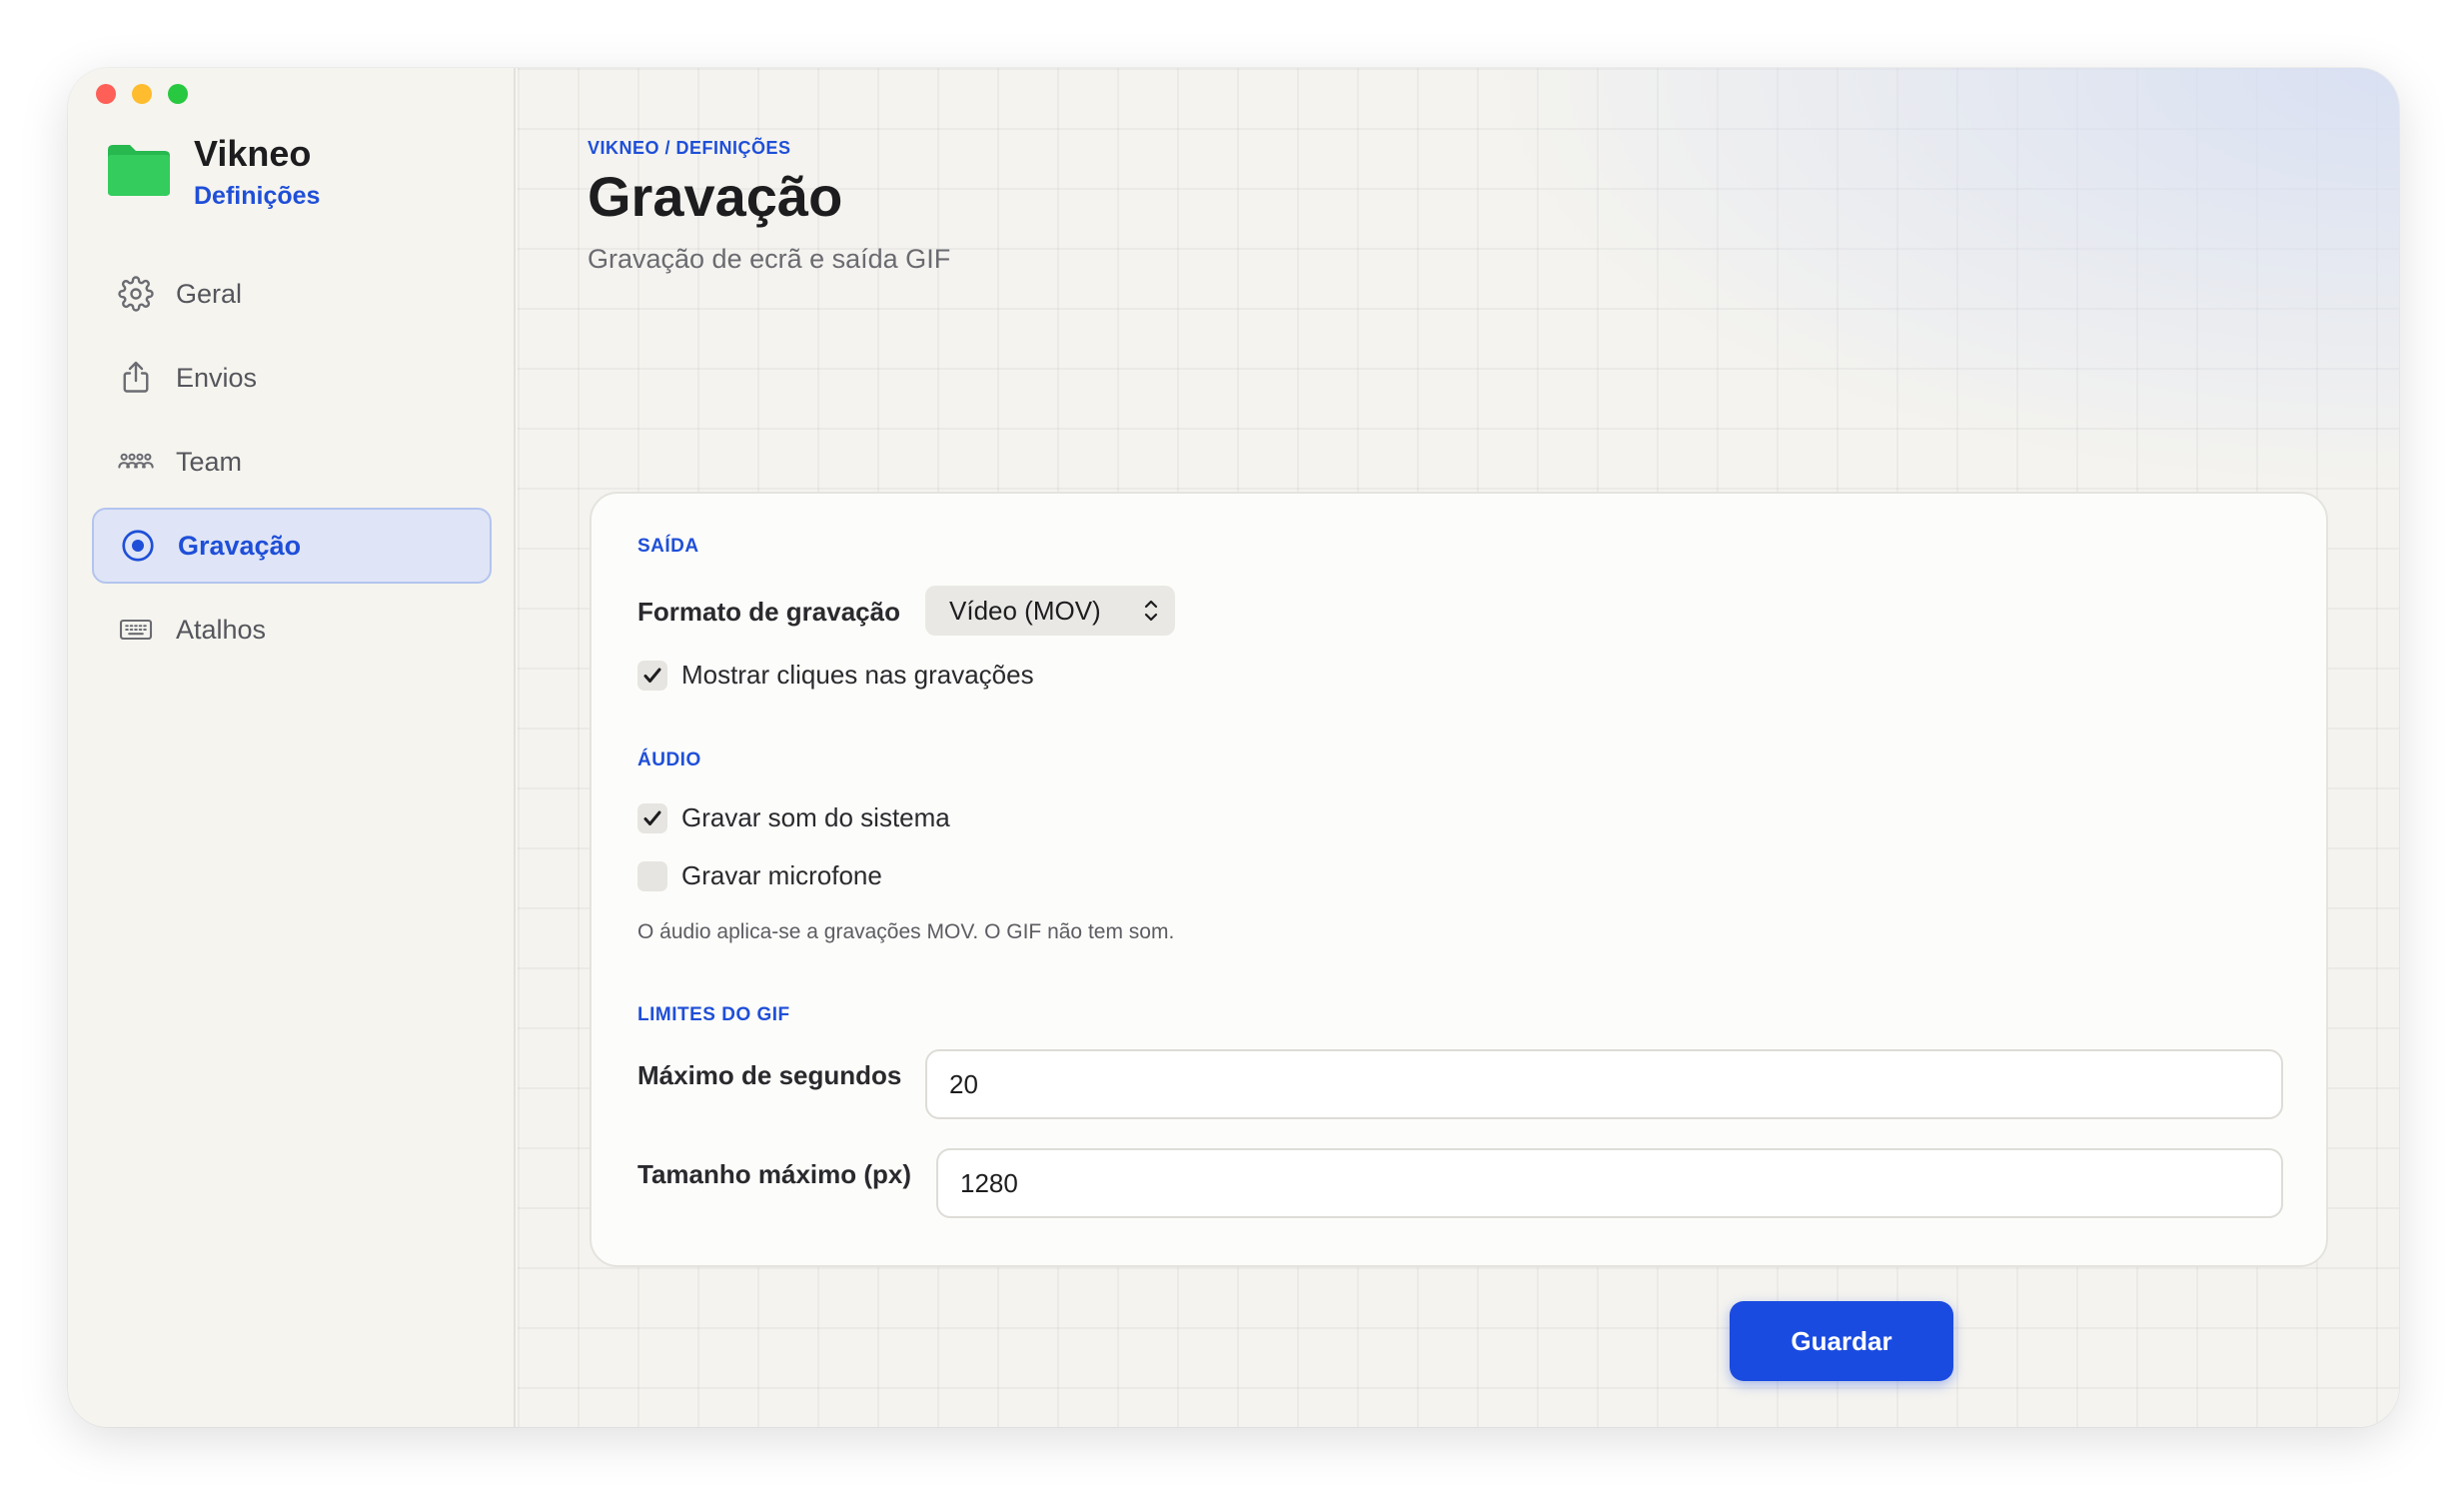  Describe the element at coordinates (136, 294) in the screenshot. I see `gear-icon` at that location.